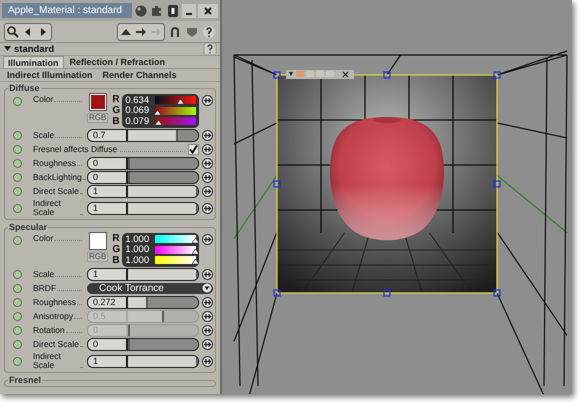  Describe the element at coordinates (24, 88) in the screenshot. I see `group-title: Diffuse` at that location.